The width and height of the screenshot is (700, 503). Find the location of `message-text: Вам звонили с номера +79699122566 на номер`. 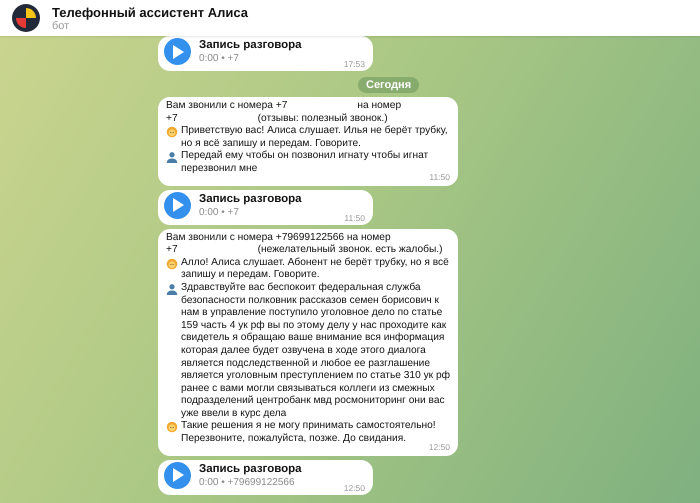

message-text: Вам звонили с номера +79699122566 на номер is located at coordinates (278, 238).